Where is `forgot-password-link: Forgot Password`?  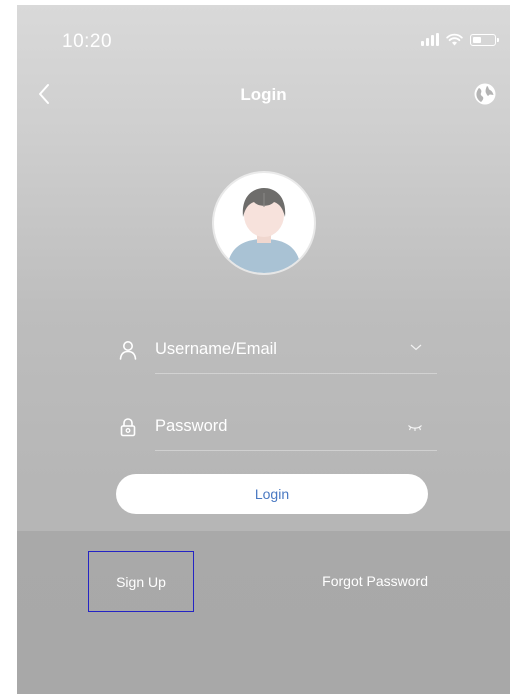 forgot-password-link: Forgot Password is located at coordinates (375, 581).